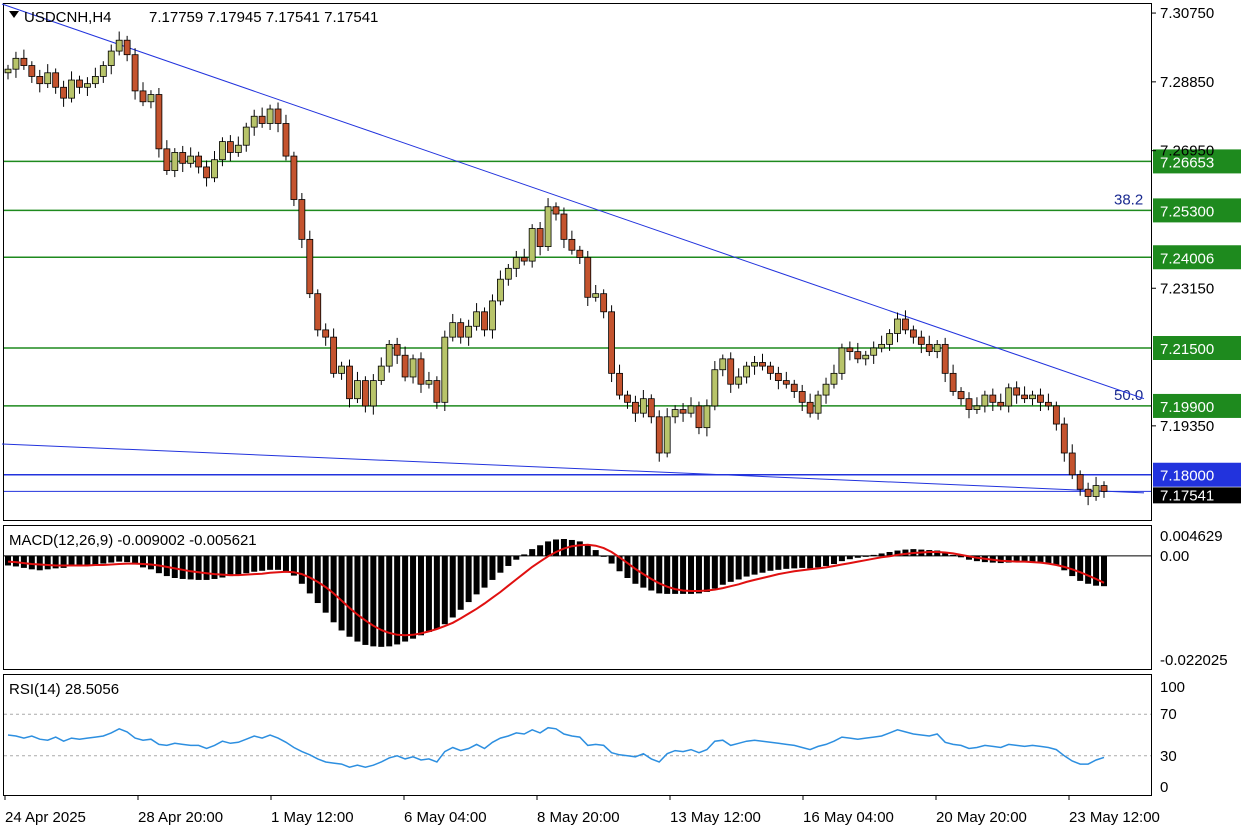 The width and height of the screenshot is (1248, 832). What do you see at coordinates (578, 817) in the screenshot?
I see `time-tick-label: 8 May 20:00` at bounding box center [578, 817].